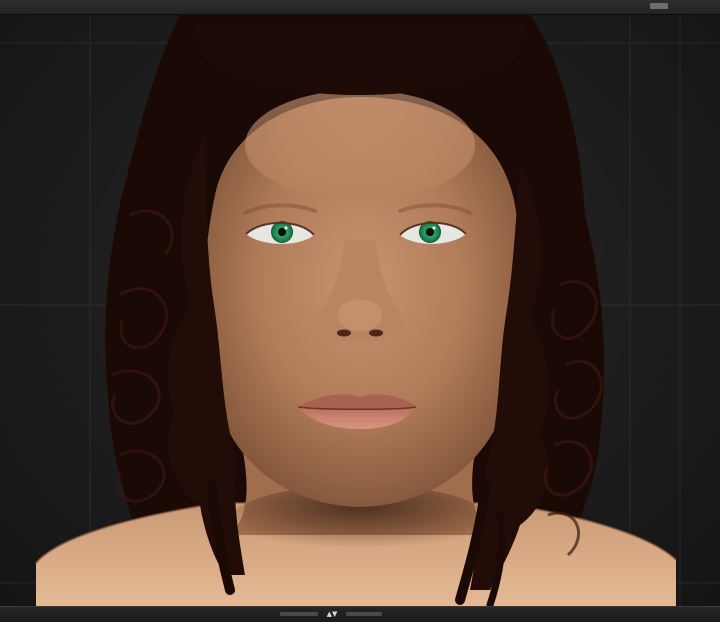  I want to click on top-shelf-collapse-handle, so click(659, 6).